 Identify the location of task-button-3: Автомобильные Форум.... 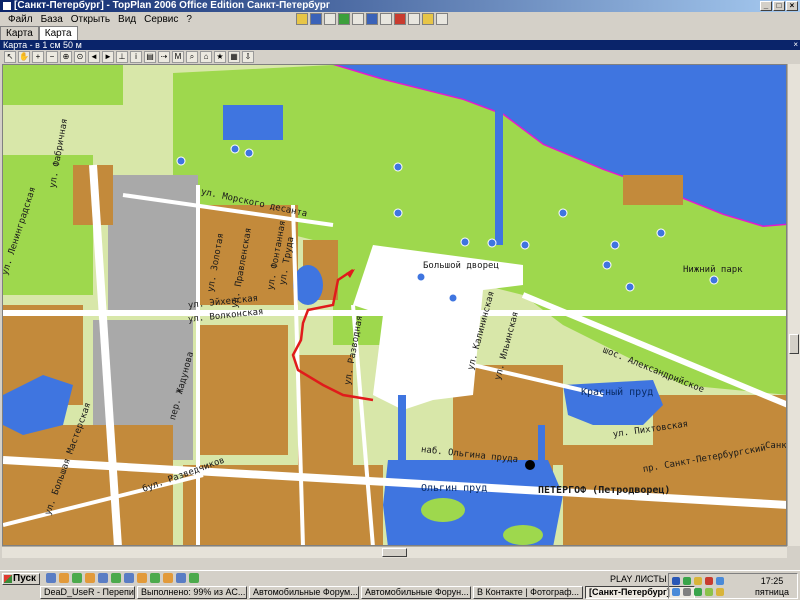
(304, 592).